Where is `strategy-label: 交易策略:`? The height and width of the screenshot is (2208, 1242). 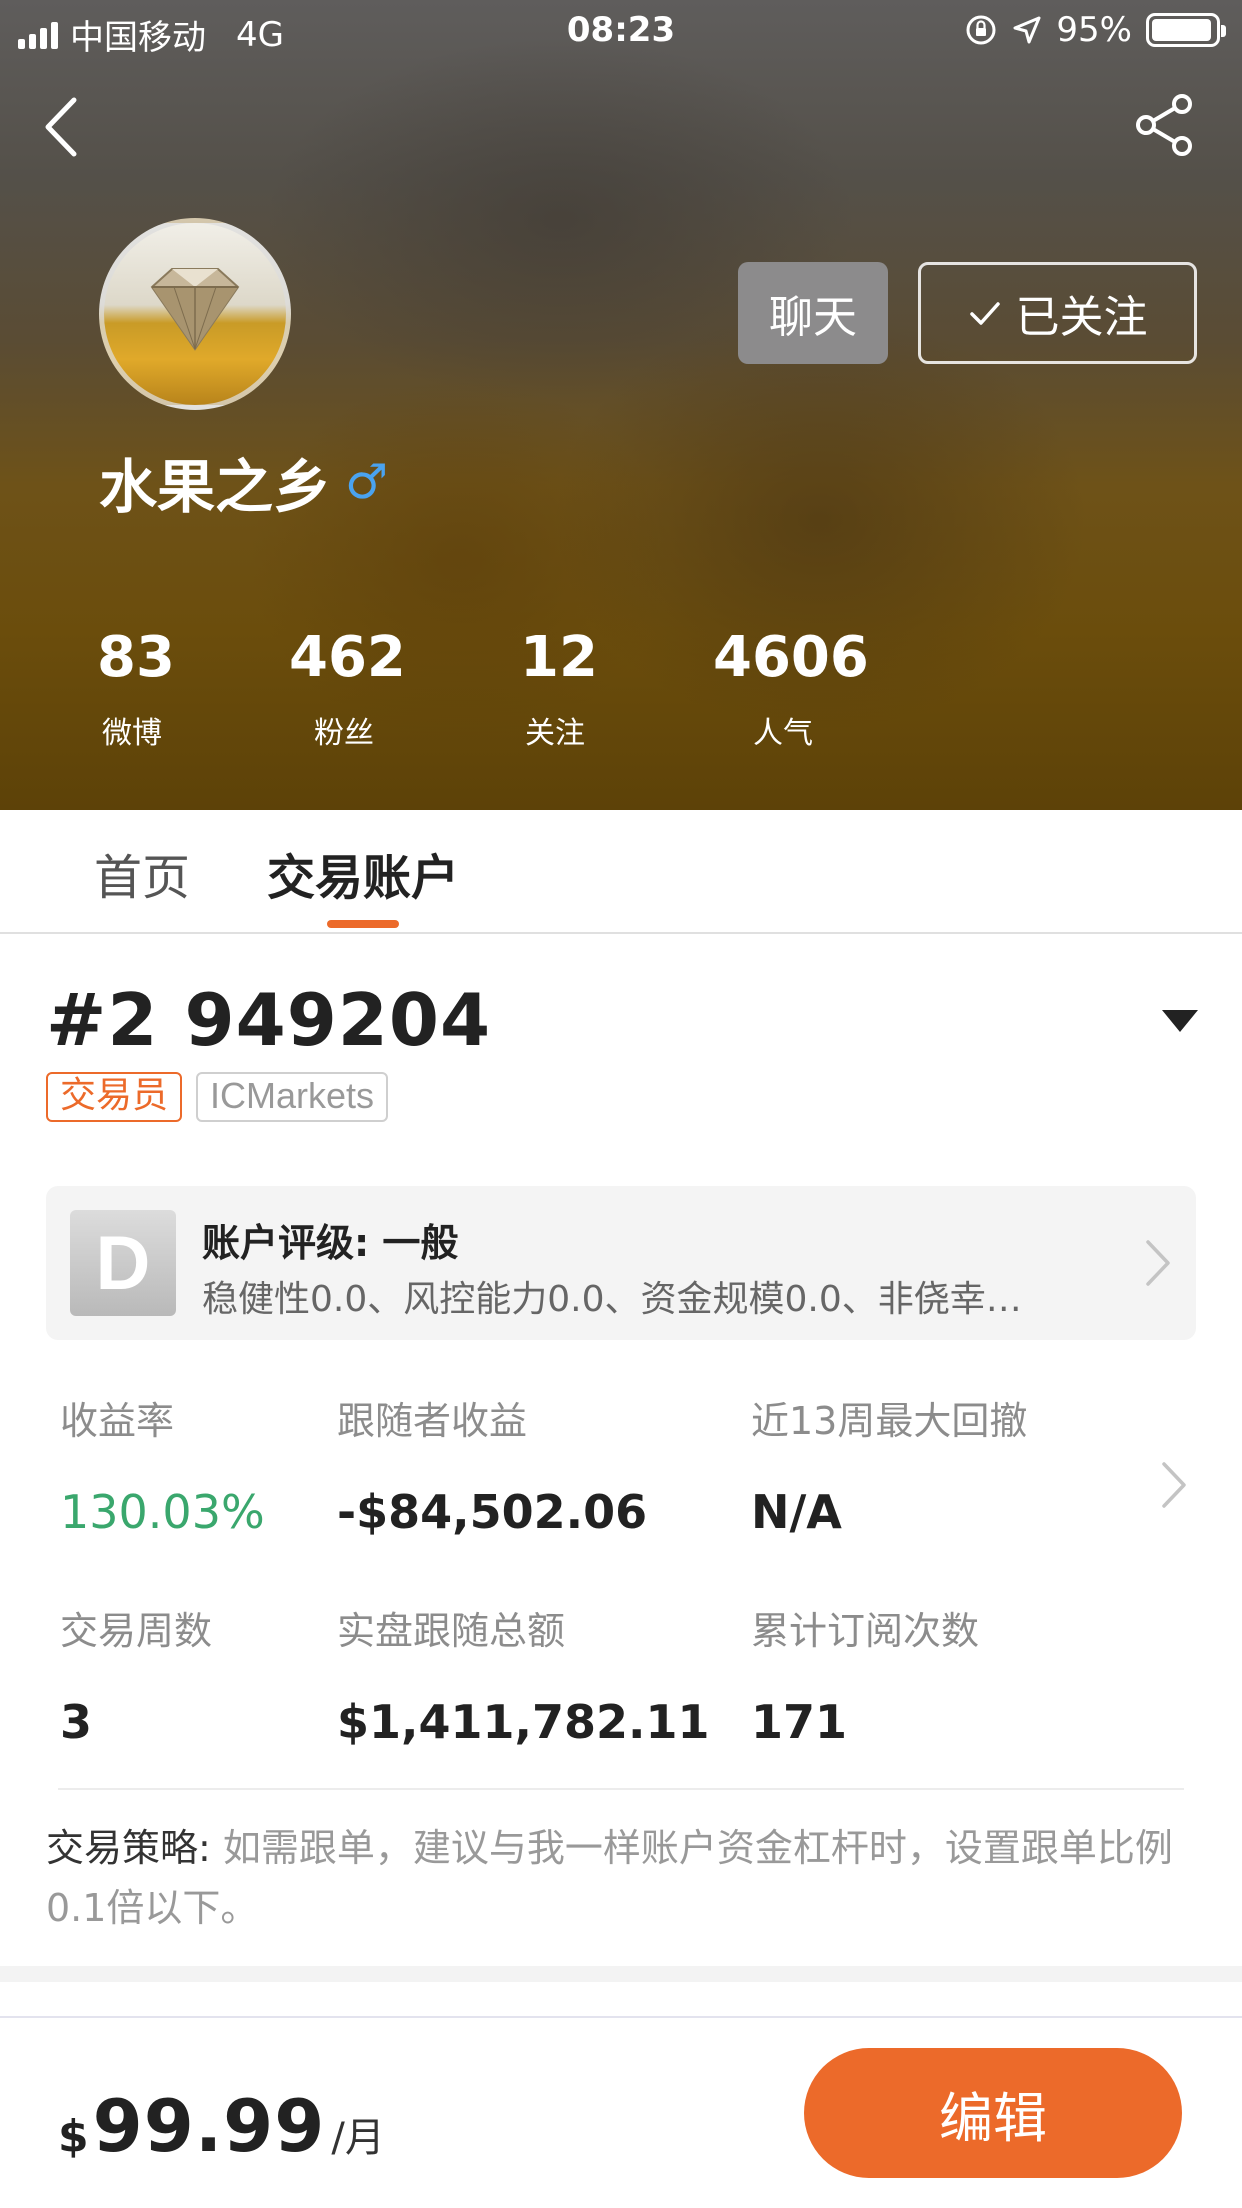
strategy-label: 交易策略: is located at coordinates (128, 1848).